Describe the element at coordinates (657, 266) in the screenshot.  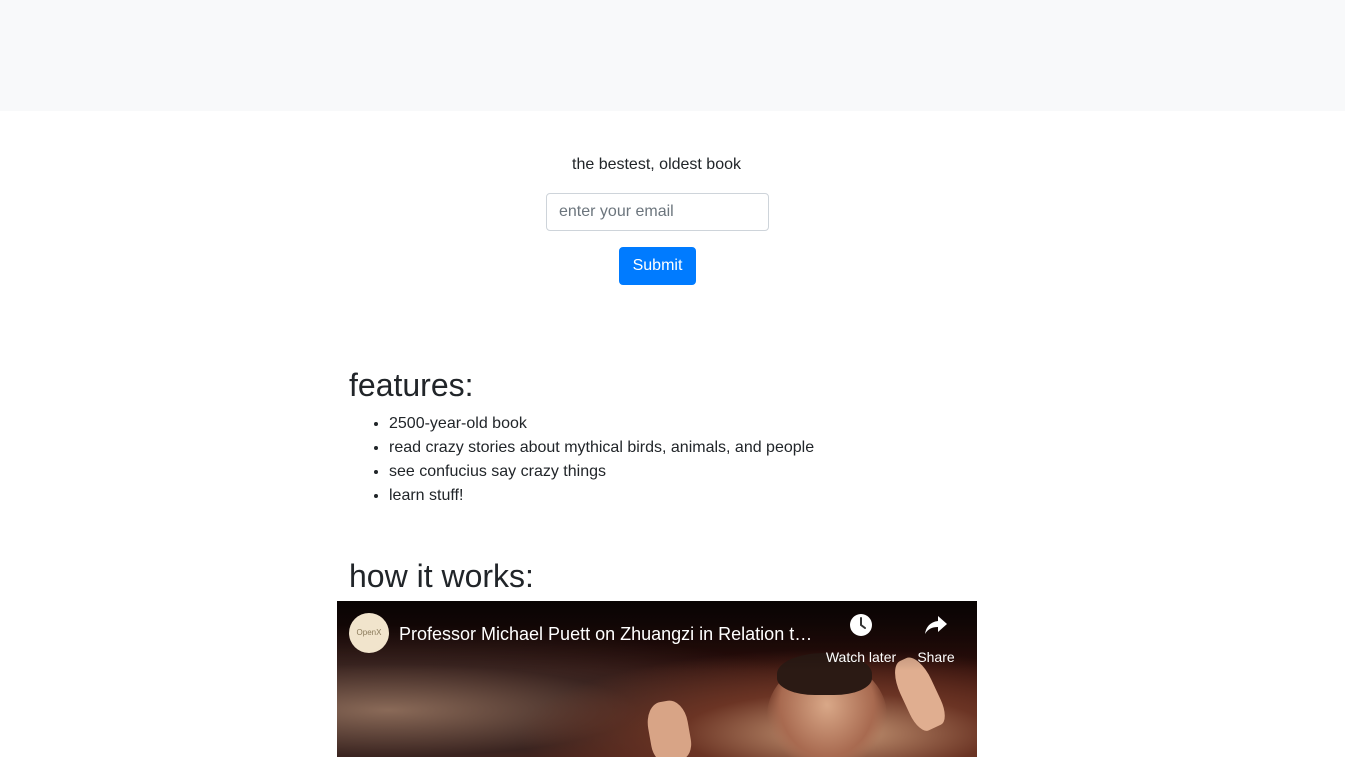
I see `submit-button: Submit` at that location.